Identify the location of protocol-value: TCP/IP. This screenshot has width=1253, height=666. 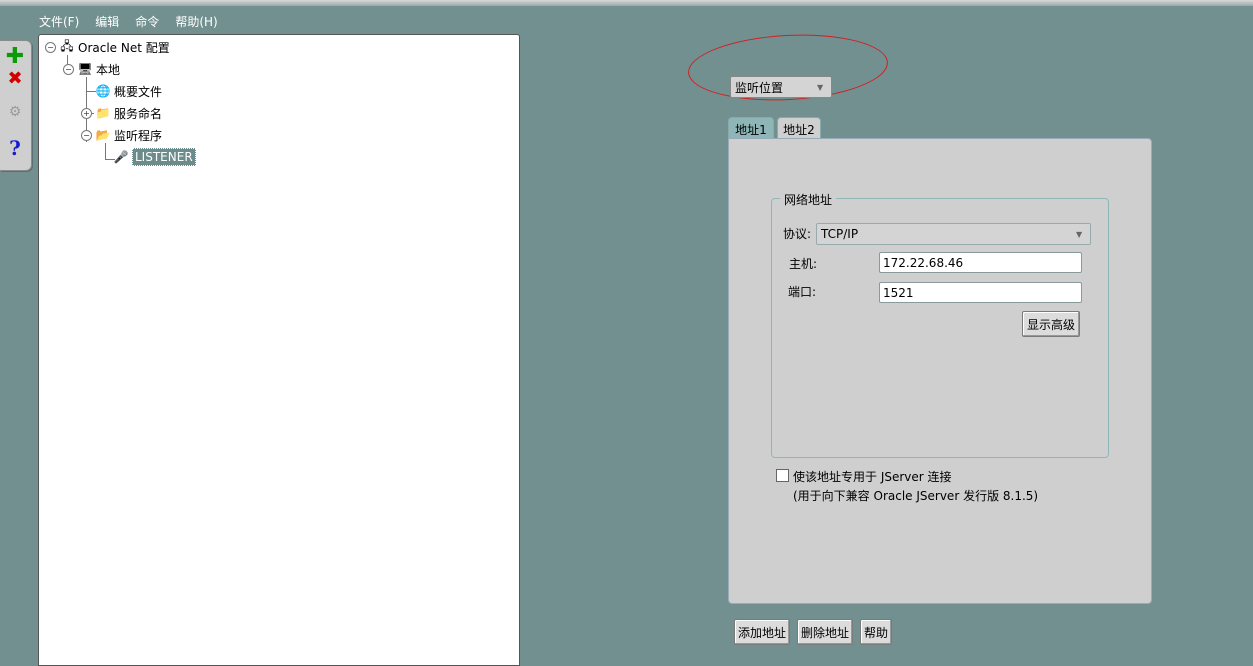
(840, 234).